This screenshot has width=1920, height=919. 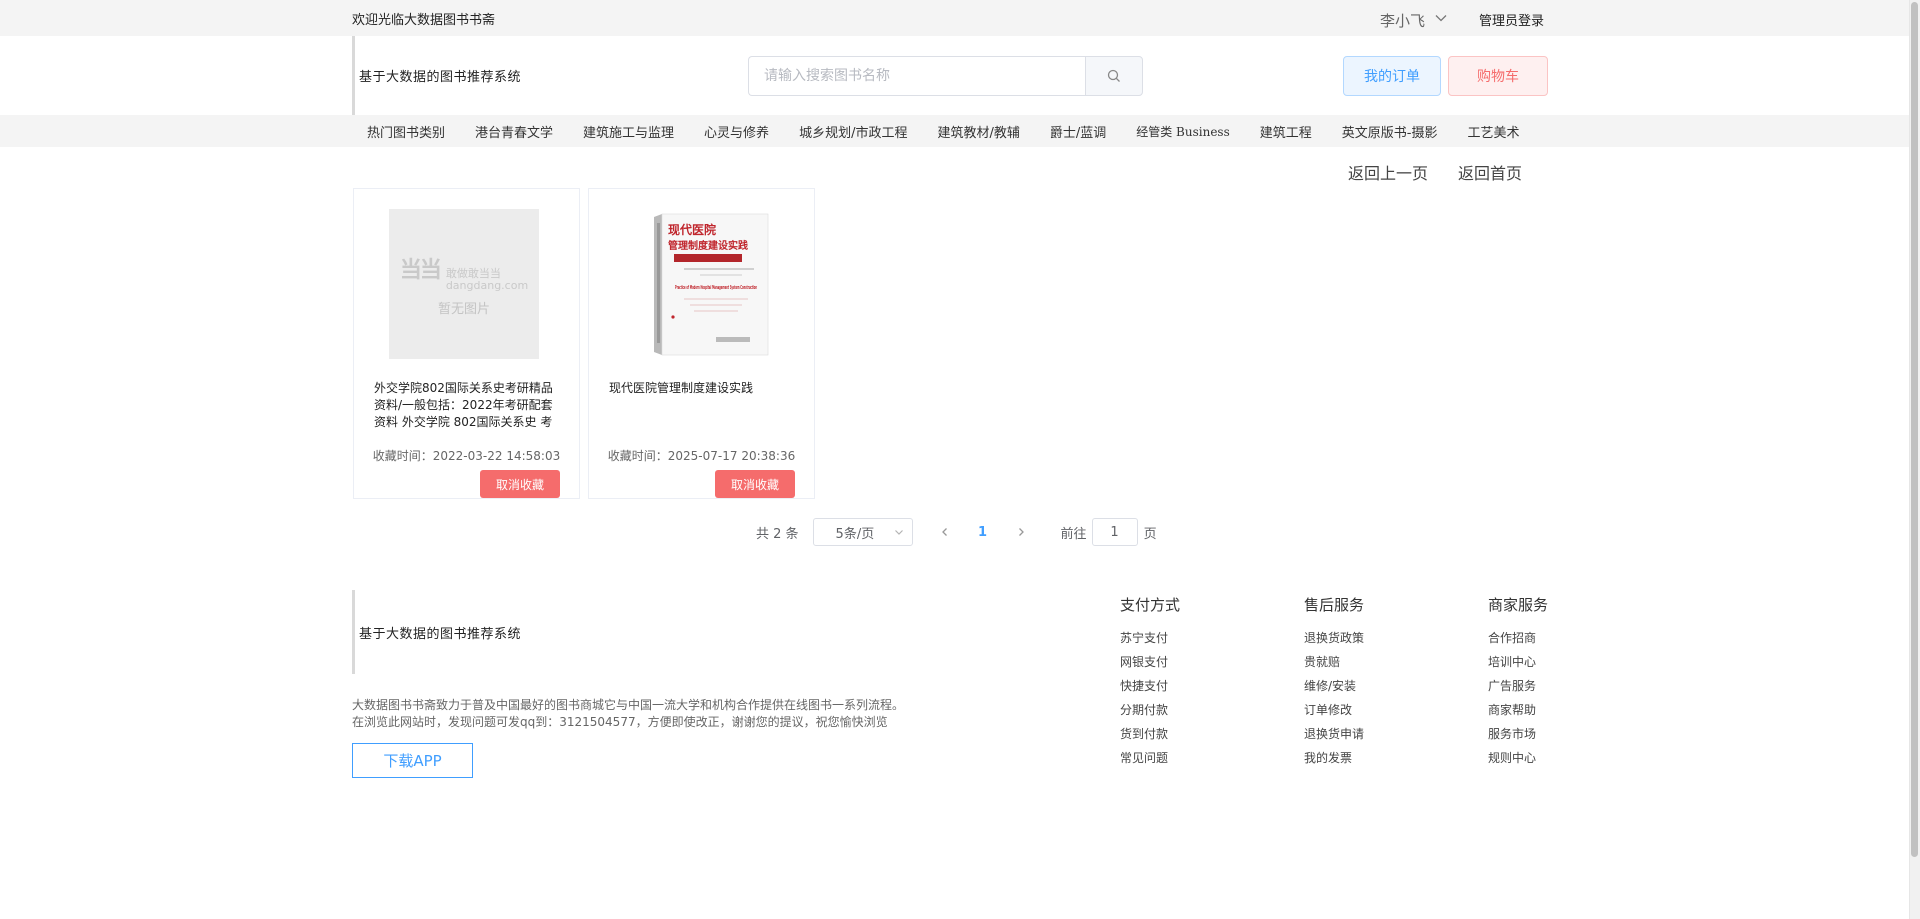 What do you see at coordinates (1518, 758) in the screenshot?
I see `footer-link: 规则中心` at bounding box center [1518, 758].